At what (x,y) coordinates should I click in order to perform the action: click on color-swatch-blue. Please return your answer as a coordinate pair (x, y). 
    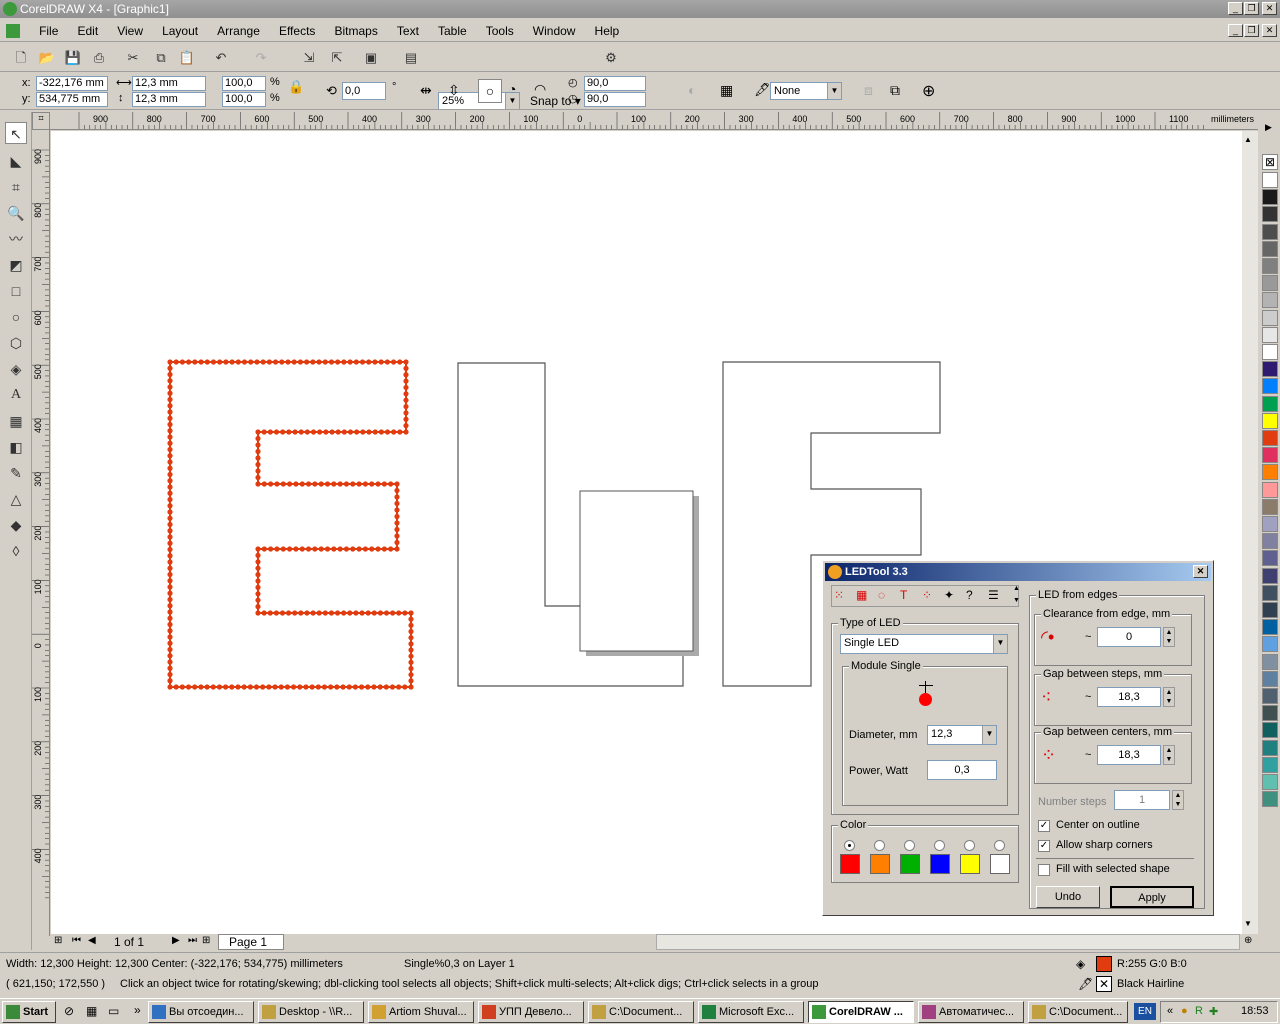
    Looking at the image, I should click on (940, 864).